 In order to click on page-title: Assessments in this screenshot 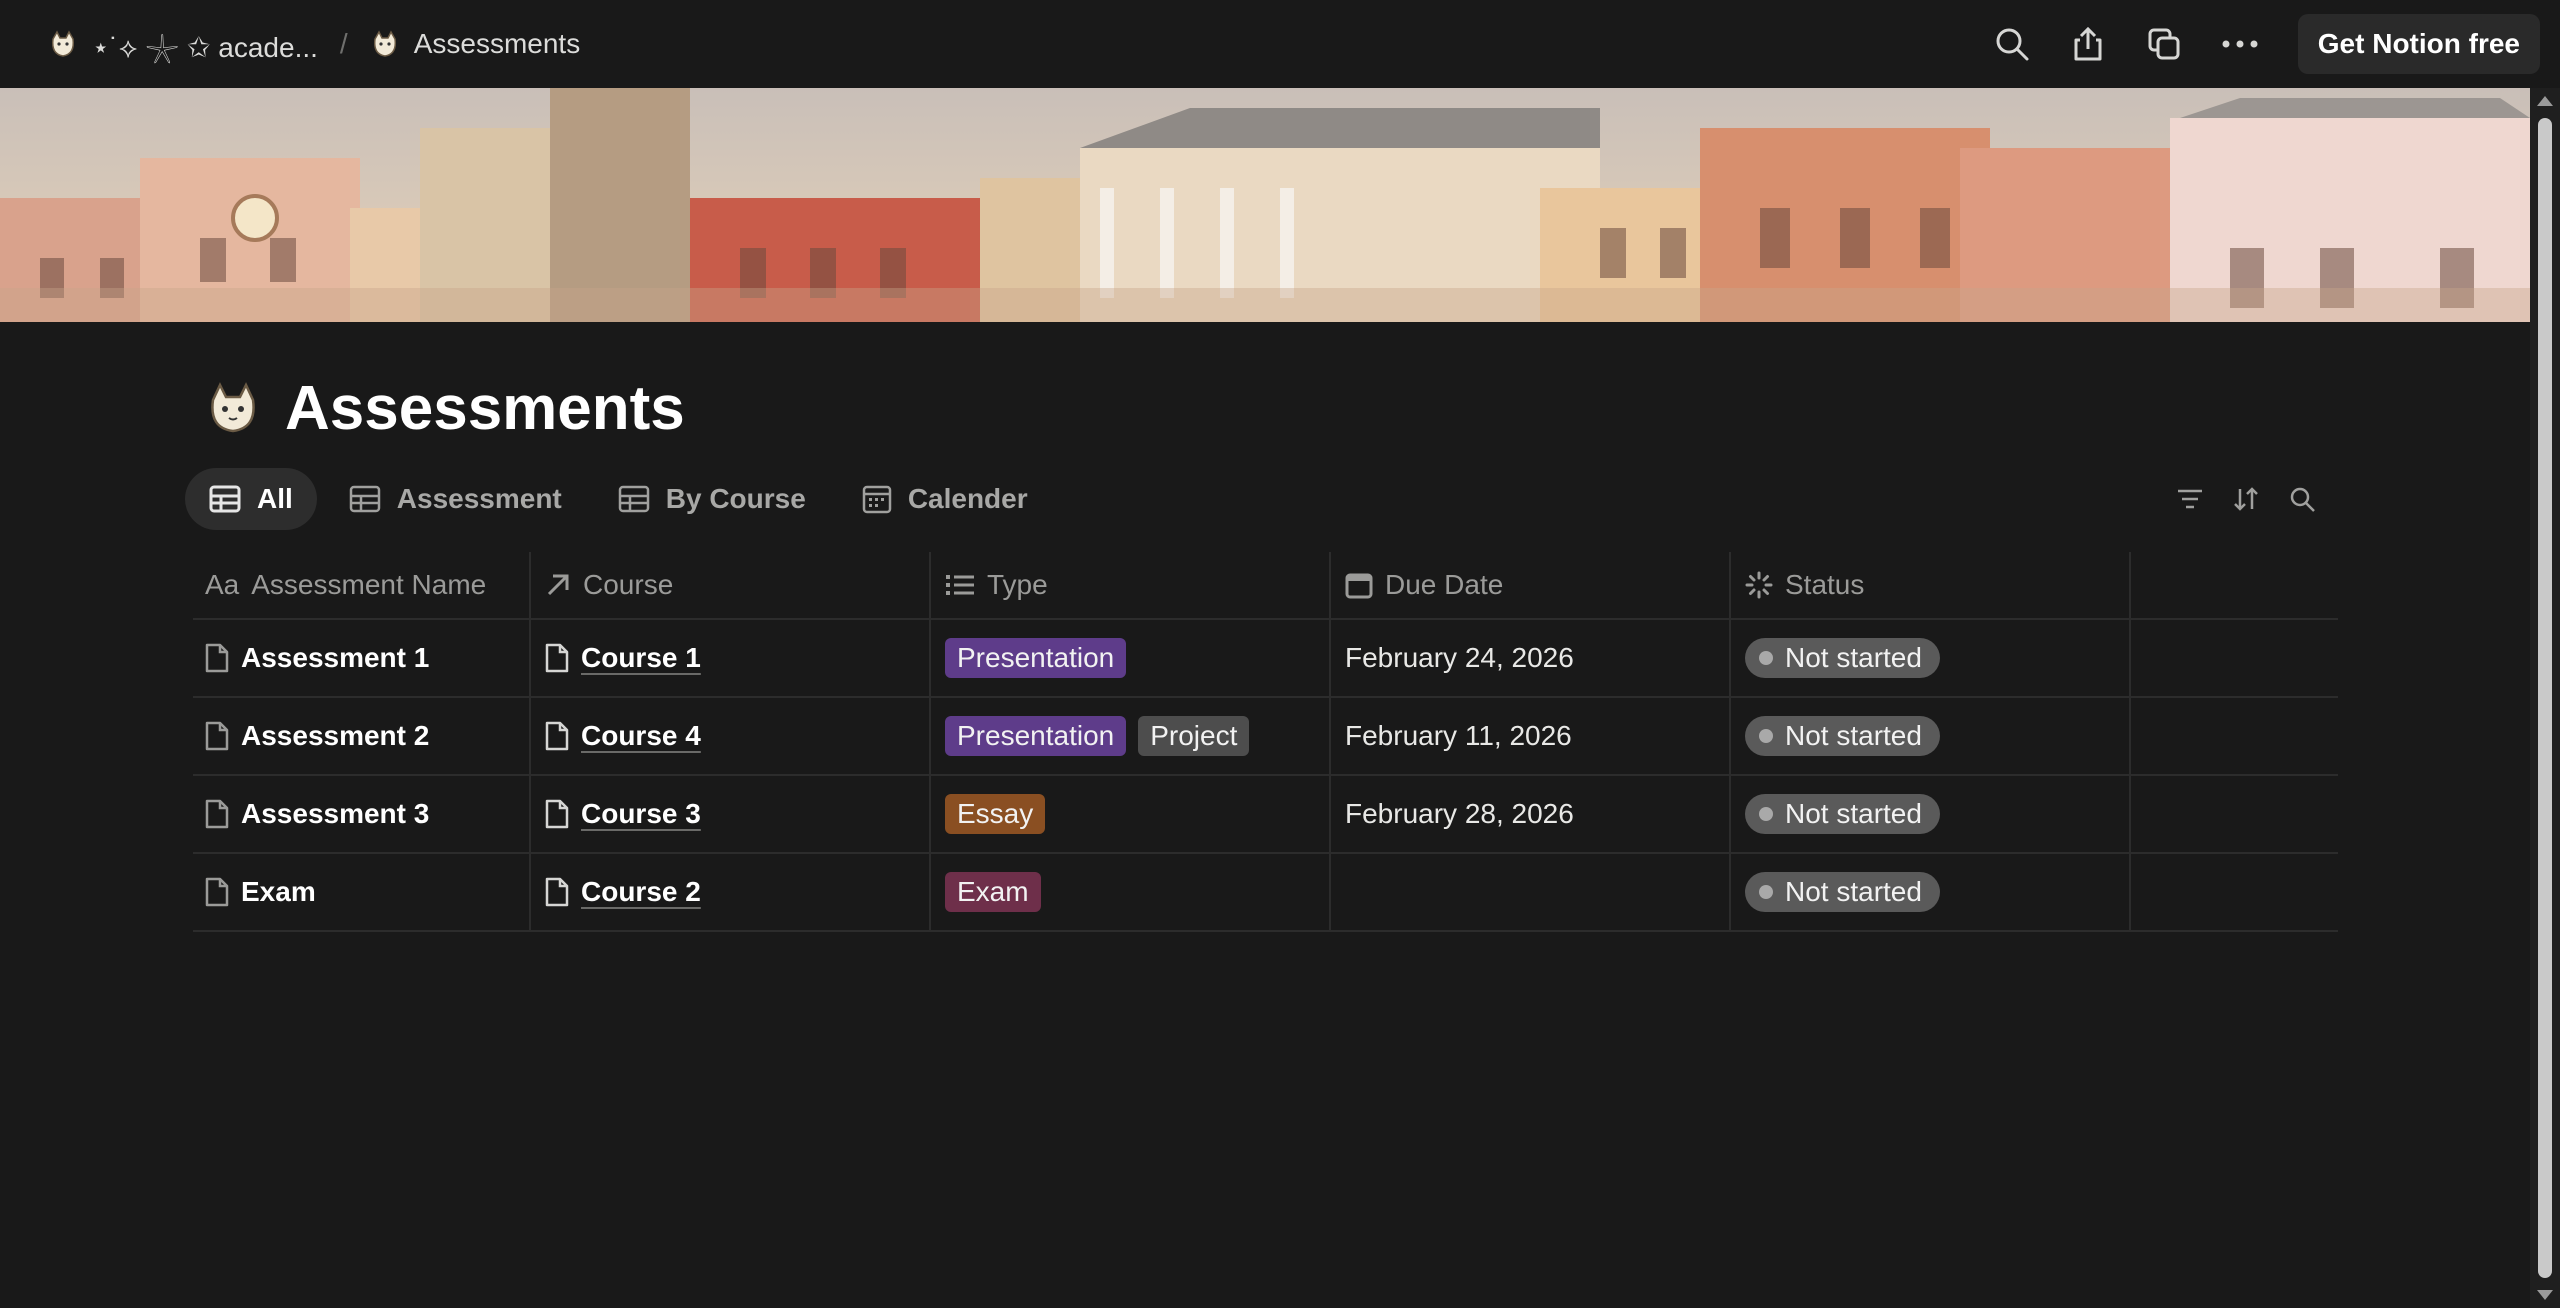, I will do `click(485, 408)`.